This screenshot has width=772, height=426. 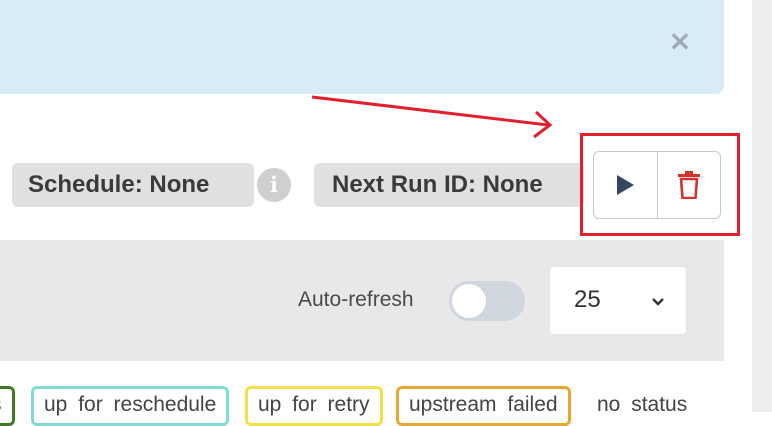 I want to click on trigger-dag-button, so click(x=625, y=185).